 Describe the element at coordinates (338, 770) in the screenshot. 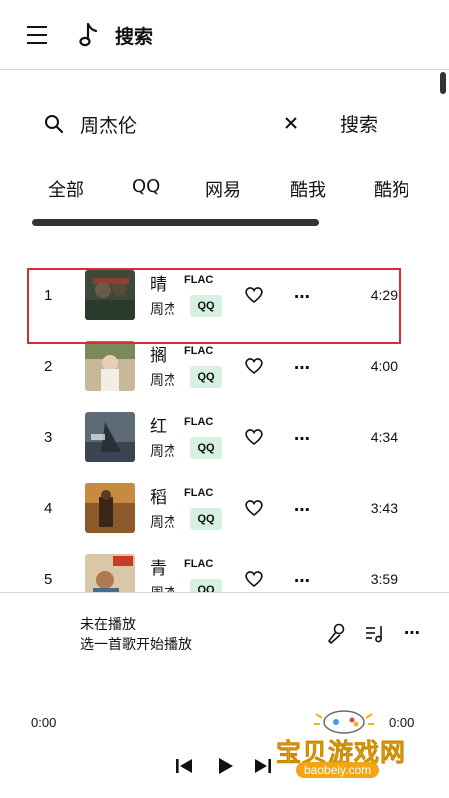

I see `watermark-url: baobeiy.com` at that location.